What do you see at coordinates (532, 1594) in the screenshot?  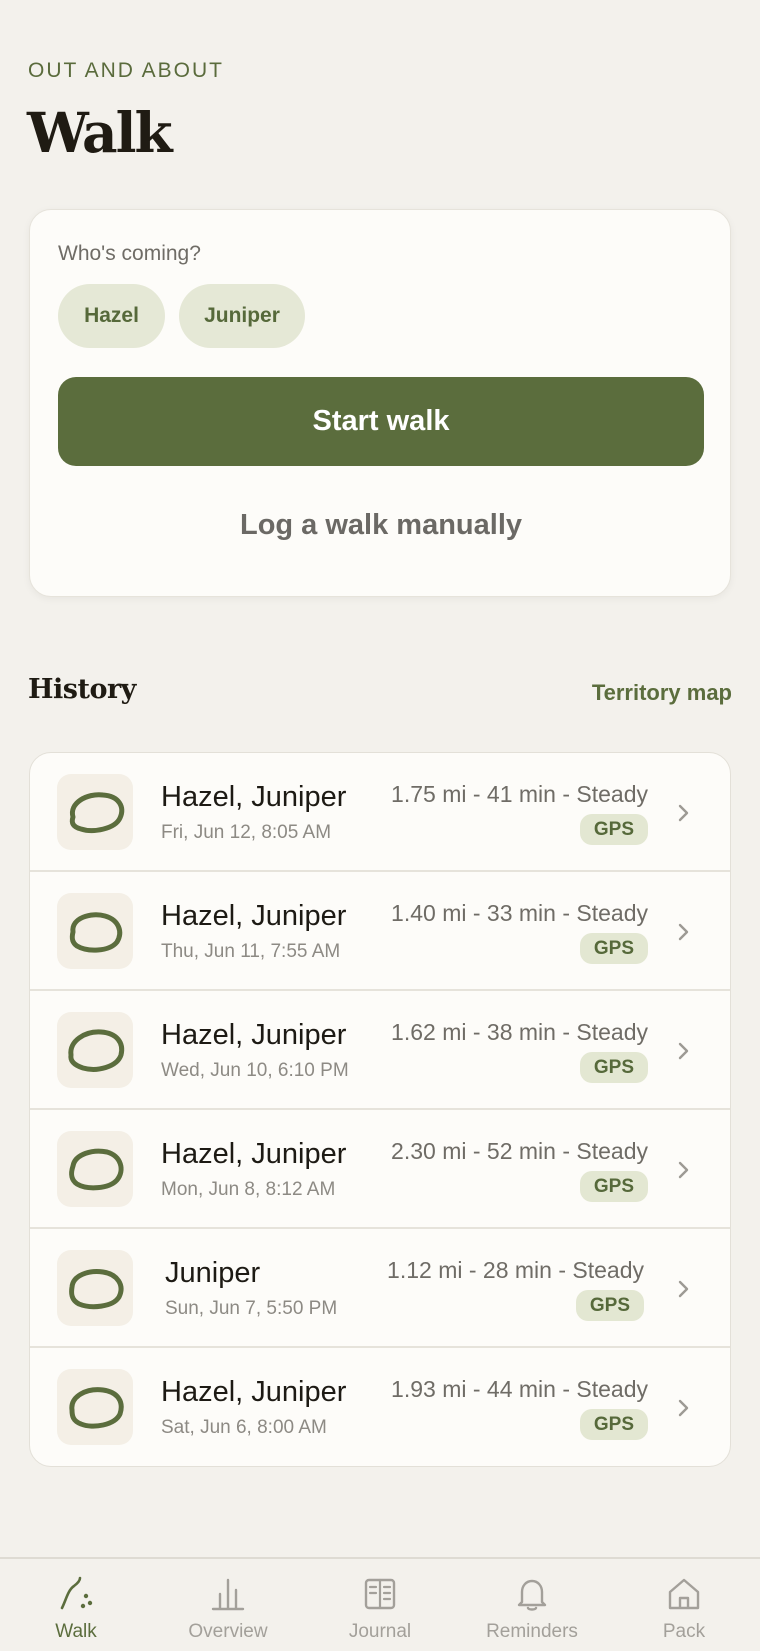 I see `bell-icon` at bounding box center [532, 1594].